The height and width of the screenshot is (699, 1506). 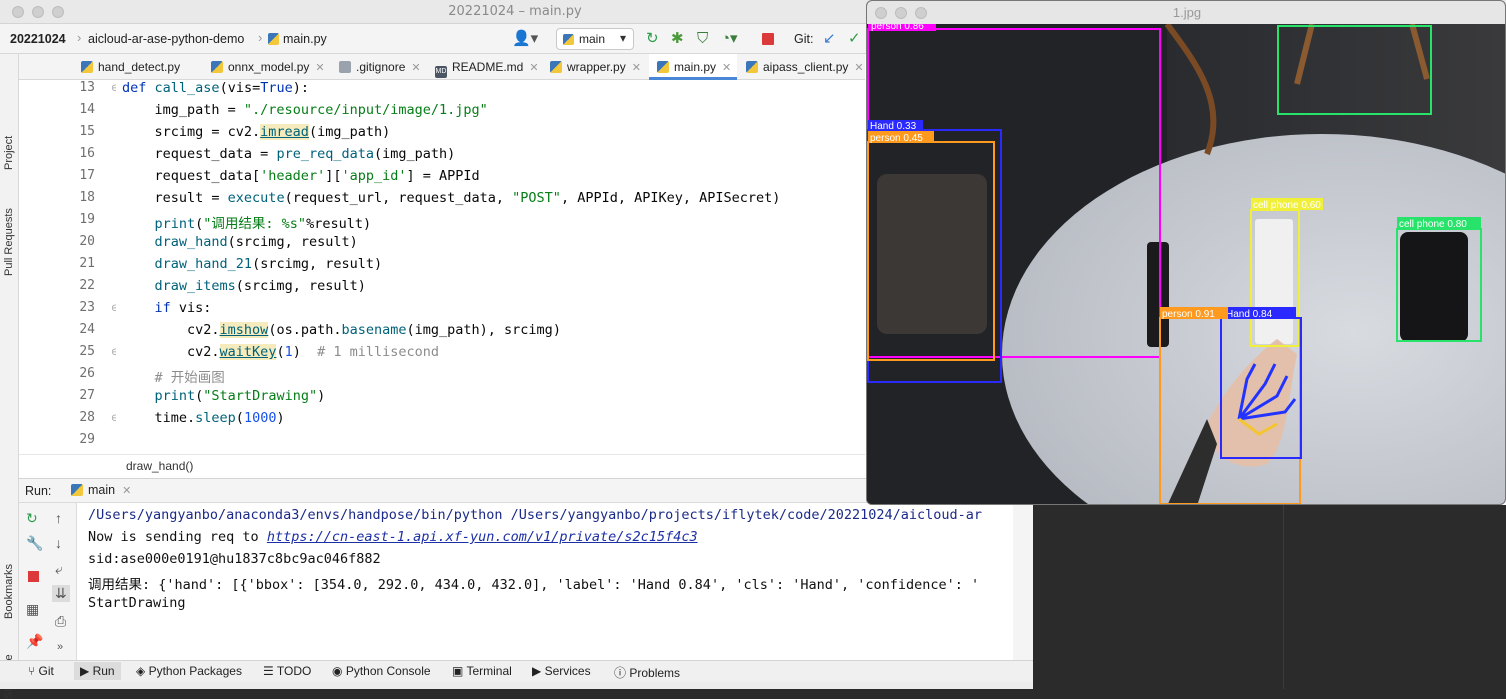 I want to click on git-commit-icon: ✓, so click(x=854, y=39).